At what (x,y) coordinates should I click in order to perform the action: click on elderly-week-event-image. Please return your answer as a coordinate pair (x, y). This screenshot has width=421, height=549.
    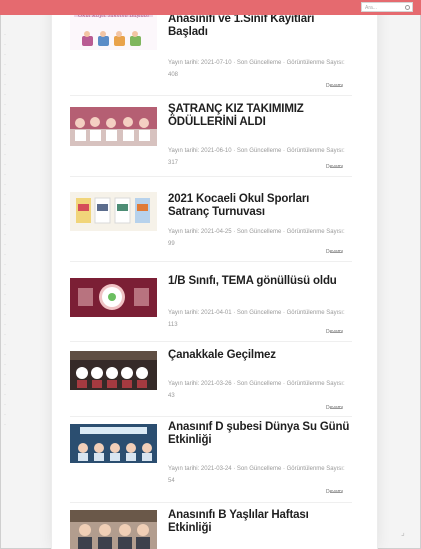
    Looking at the image, I should click on (113, 529).